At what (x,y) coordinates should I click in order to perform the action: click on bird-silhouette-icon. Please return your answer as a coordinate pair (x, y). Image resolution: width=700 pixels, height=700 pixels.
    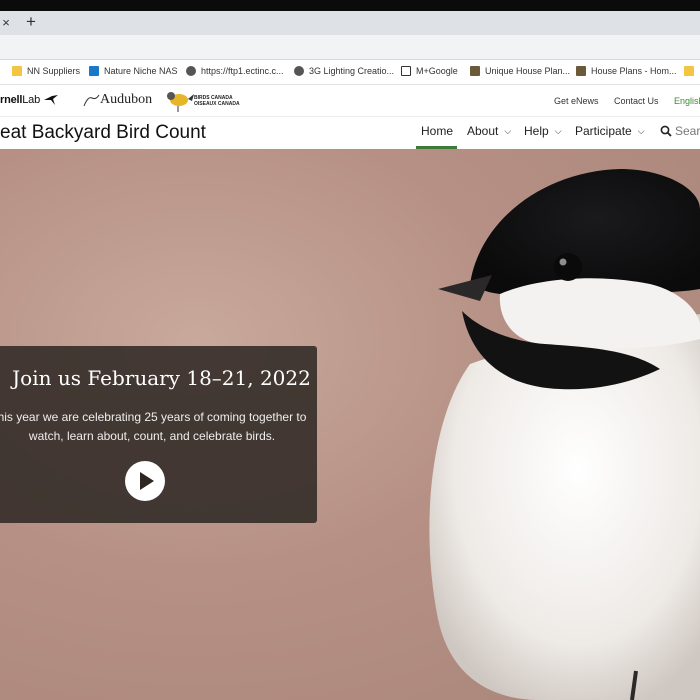
    Looking at the image, I should click on (50, 100).